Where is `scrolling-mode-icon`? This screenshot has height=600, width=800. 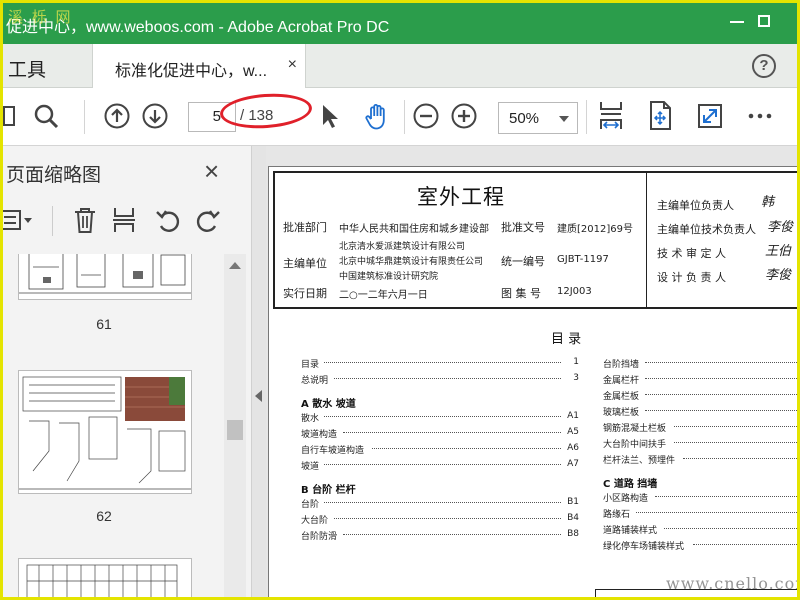 scrolling-mode-icon is located at coordinates (611, 116).